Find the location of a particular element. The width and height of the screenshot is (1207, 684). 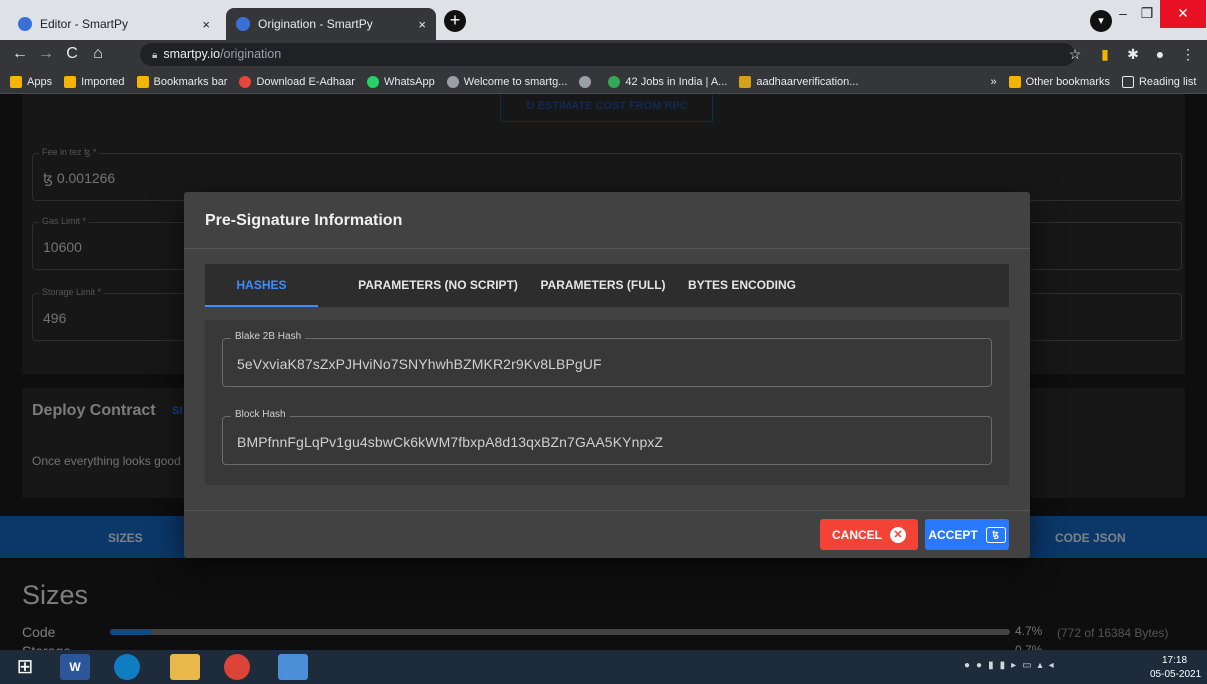

chrome-app-icon is located at coordinates (237, 667).